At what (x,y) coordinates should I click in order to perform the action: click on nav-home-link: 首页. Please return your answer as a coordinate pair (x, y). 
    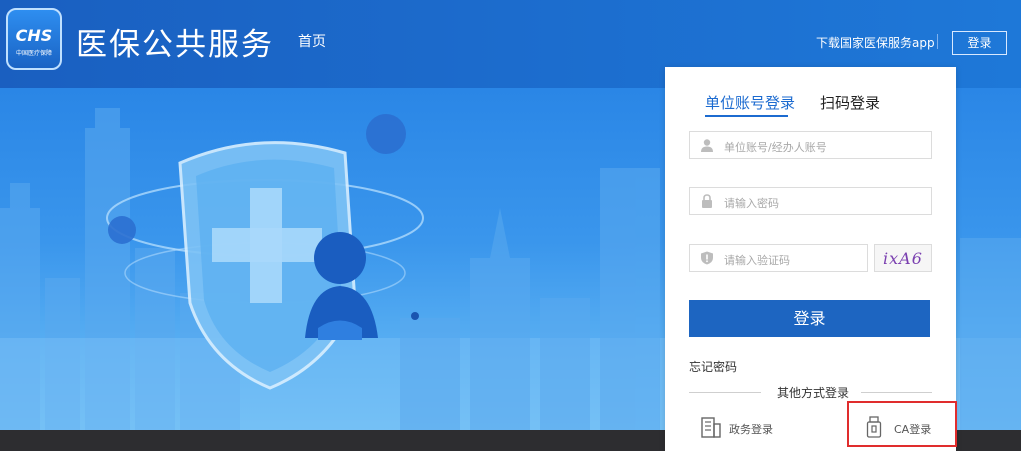
    Looking at the image, I should click on (312, 41).